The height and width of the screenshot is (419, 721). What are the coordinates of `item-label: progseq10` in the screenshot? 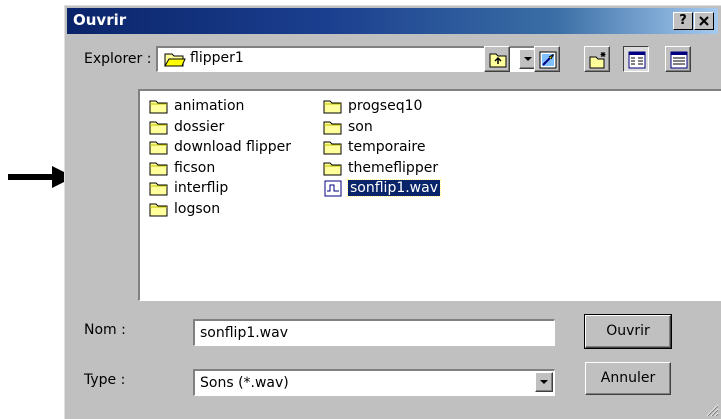 It's located at (385, 106).